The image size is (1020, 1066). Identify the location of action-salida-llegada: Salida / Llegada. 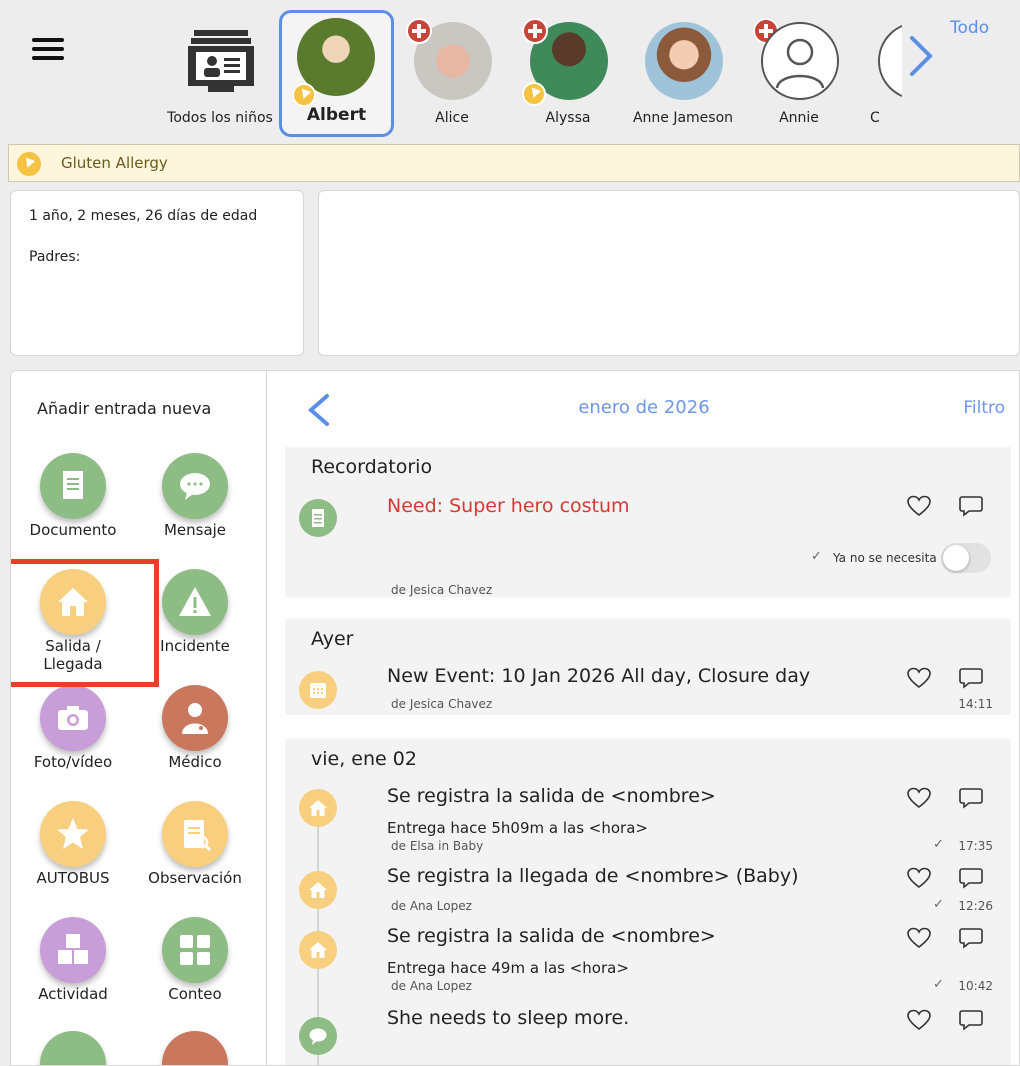
(73, 621).